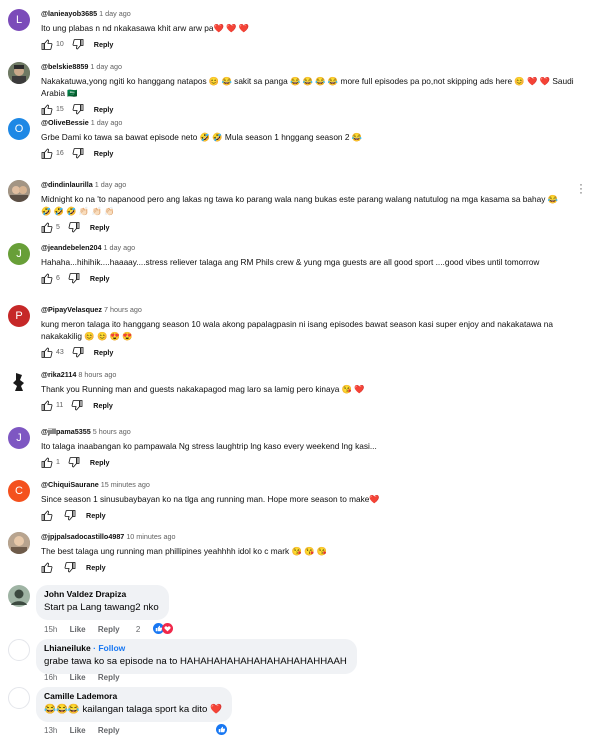 This screenshot has width=601, height=737. I want to click on follow-button: · Follow, so click(109, 648).